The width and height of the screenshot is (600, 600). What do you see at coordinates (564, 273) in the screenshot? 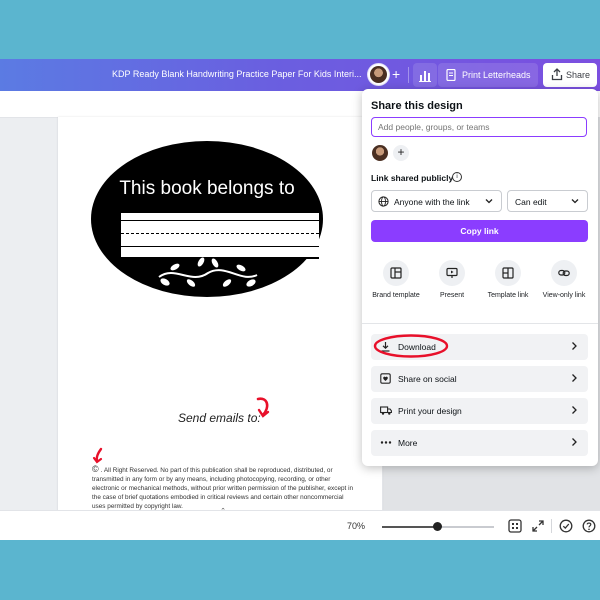
I see `view-only-link-icon` at bounding box center [564, 273].